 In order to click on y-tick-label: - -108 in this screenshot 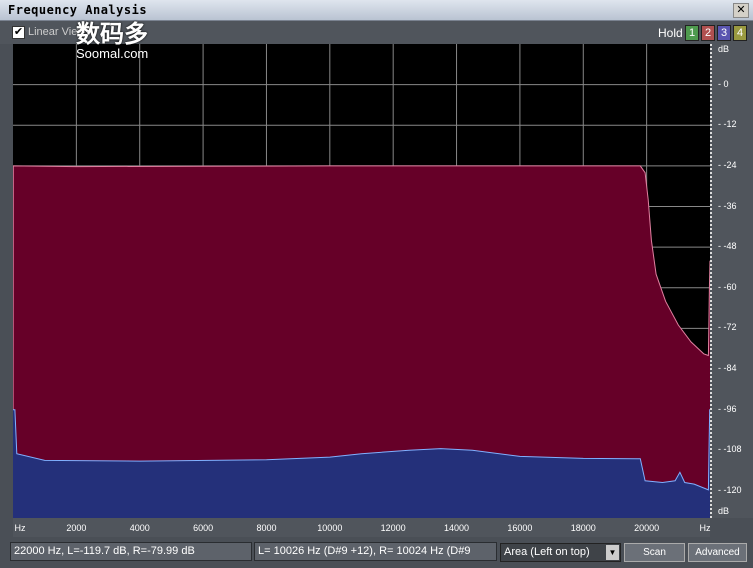, I will do `click(730, 449)`.